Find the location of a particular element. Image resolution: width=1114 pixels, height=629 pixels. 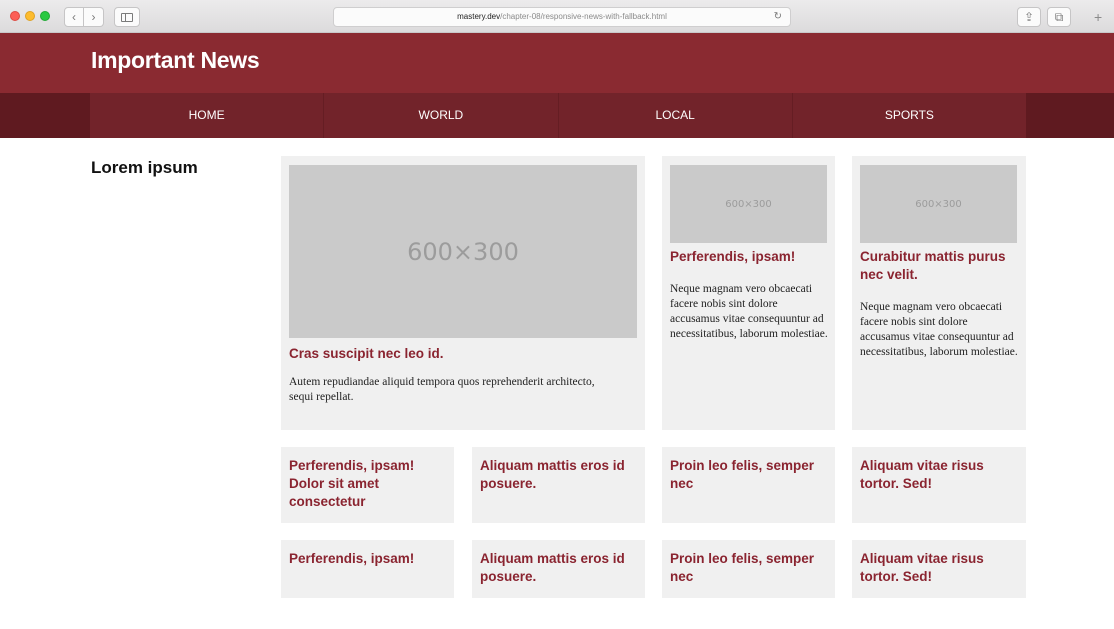

sidebar-icon is located at coordinates (127, 17).